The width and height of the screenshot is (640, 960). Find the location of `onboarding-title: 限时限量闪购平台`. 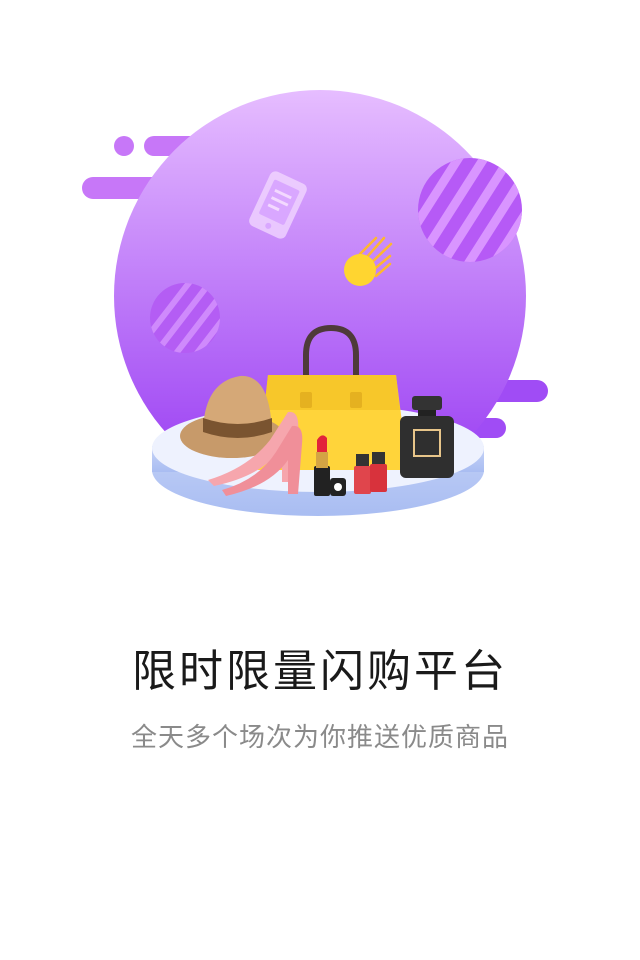

onboarding-title: 限时限量闪购平台 is located at coordinates (320, 671).